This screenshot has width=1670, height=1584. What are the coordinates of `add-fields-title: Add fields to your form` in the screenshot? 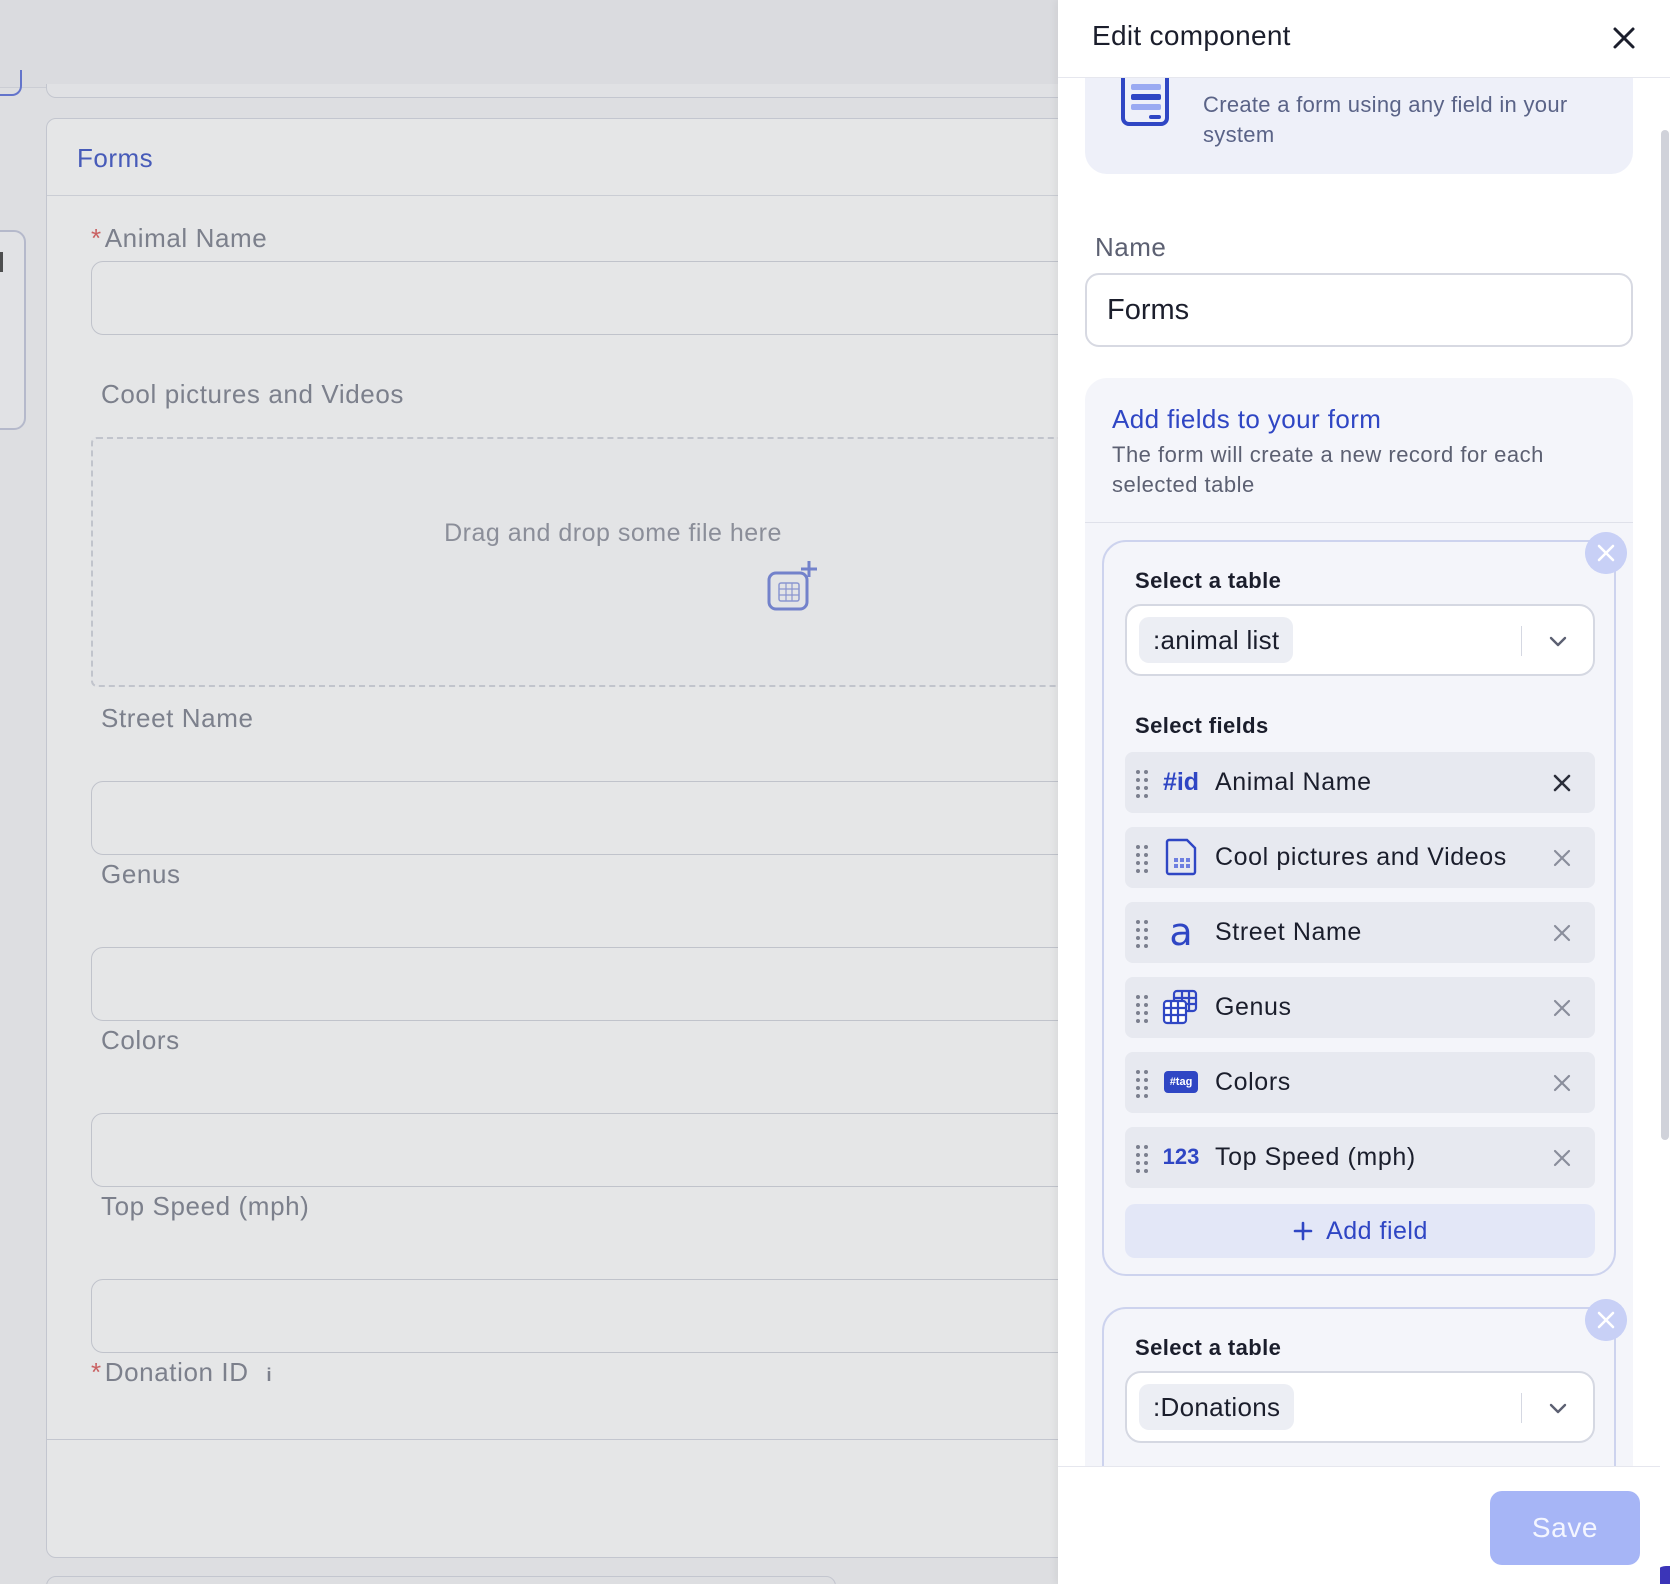 It's located at (1247, 419).